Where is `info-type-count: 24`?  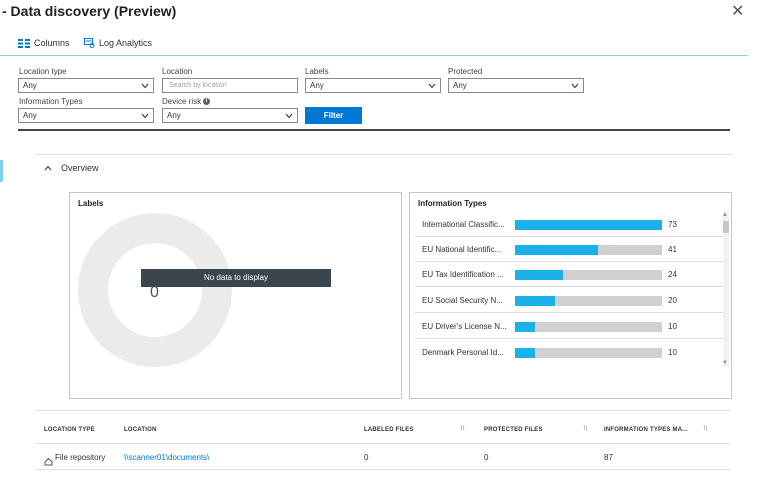
info-type-count: 24 is located at coordinates (672, 274).